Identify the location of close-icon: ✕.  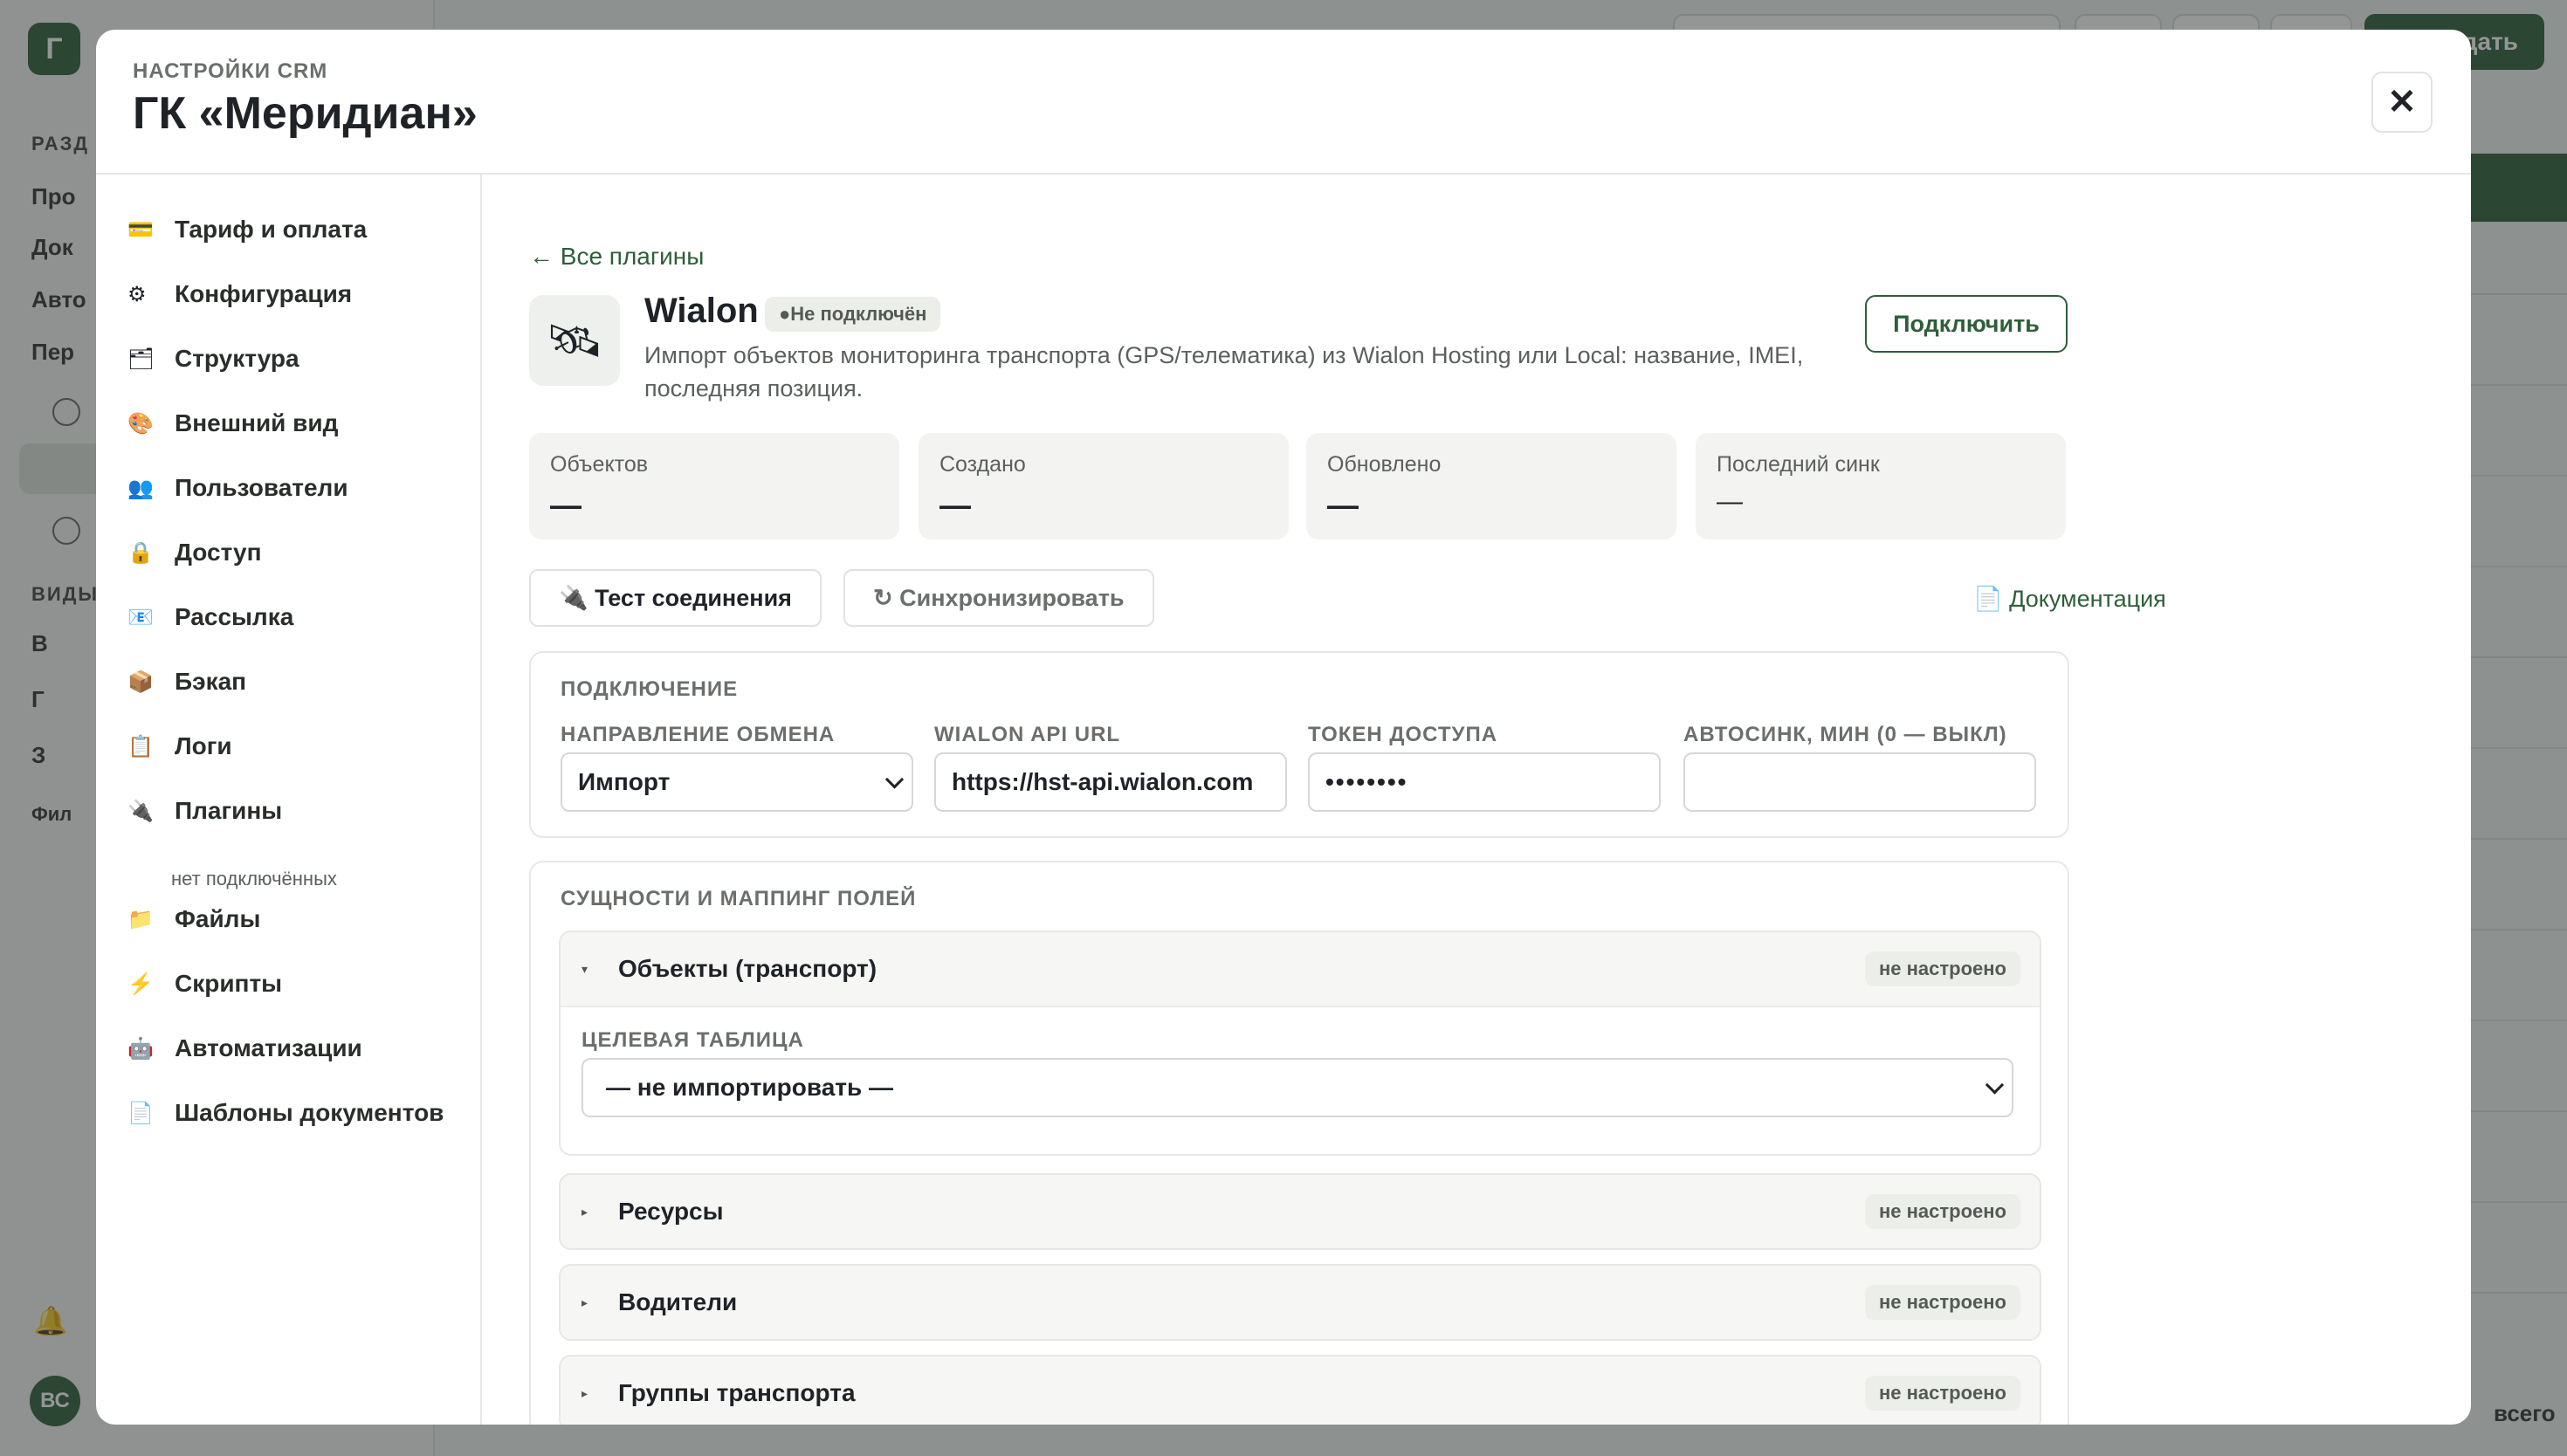
(2402, 102).